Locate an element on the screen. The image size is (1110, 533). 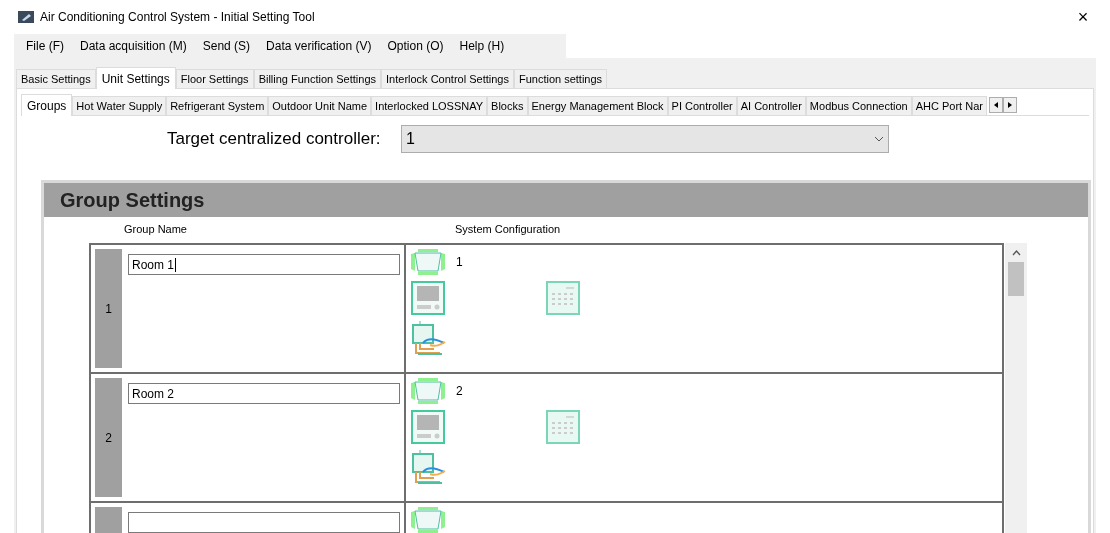
tab: AI Controller is located at coordinates (771, 105).